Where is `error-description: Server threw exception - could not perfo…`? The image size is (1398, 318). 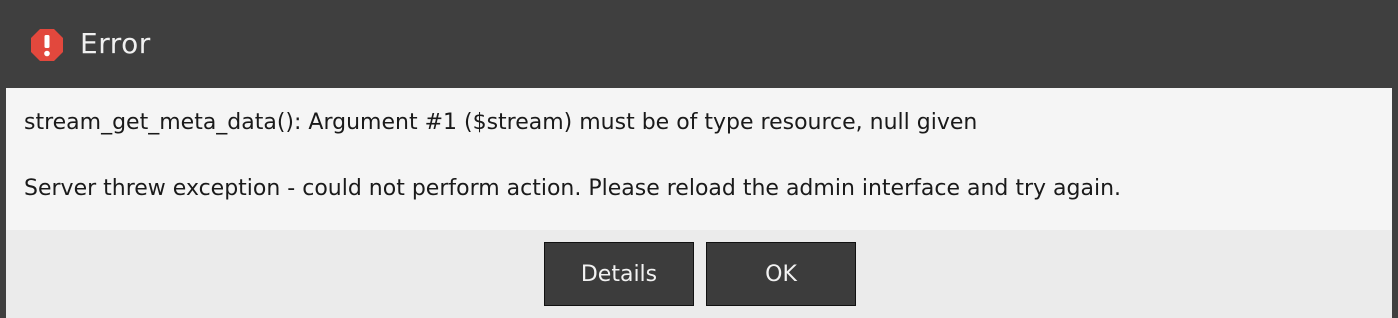 error-description: Server threw exception - could not perfo… is located at coordinates (573, 188).